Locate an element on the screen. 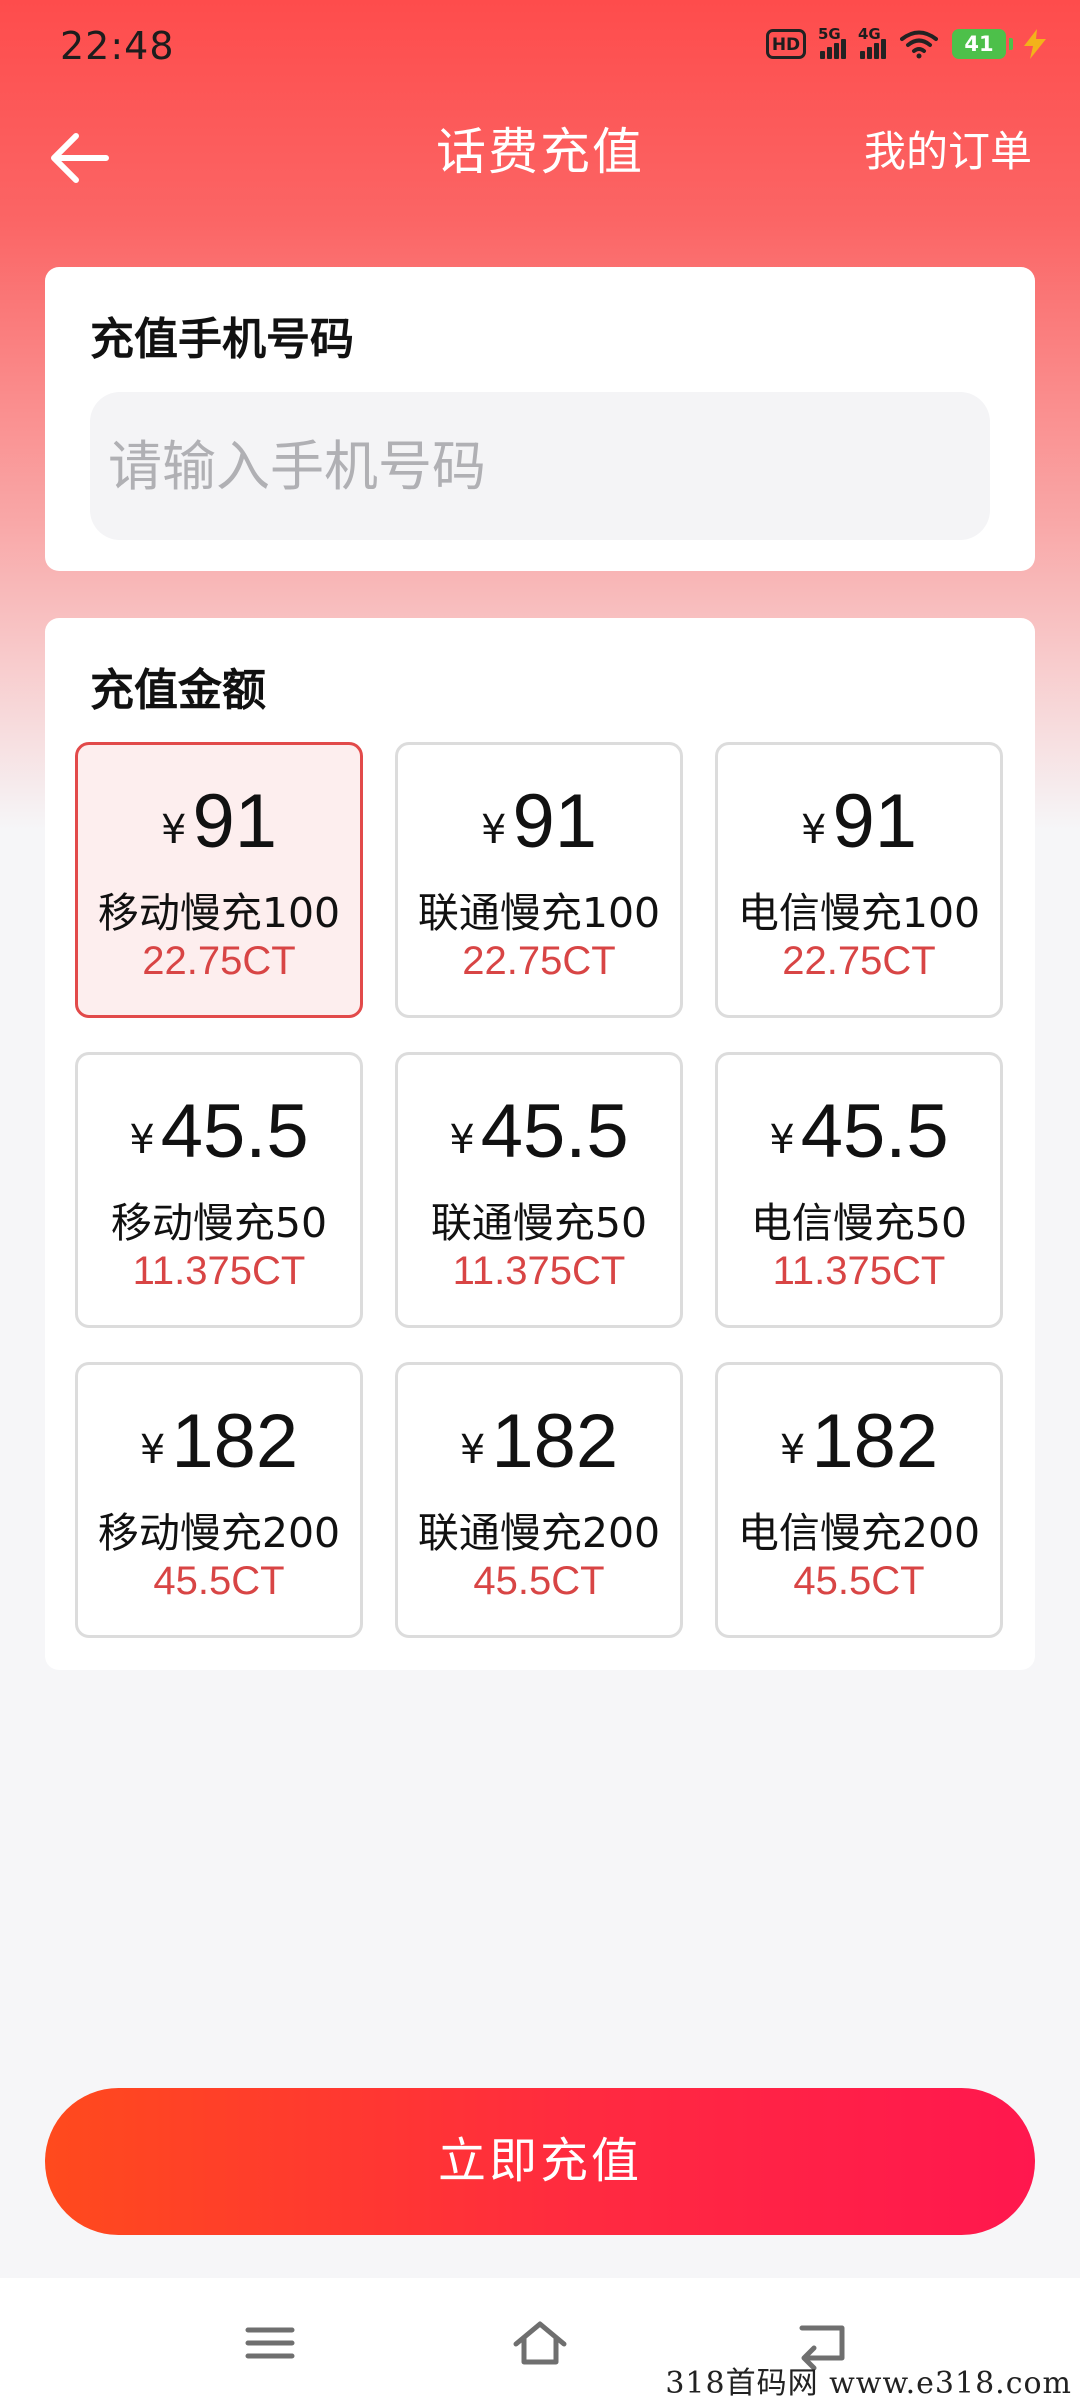 Image resolution: width=1080 pixels, height=2404 pixels. status-icons: HD 5G 4G 41 is located at coordinates (908, 42).